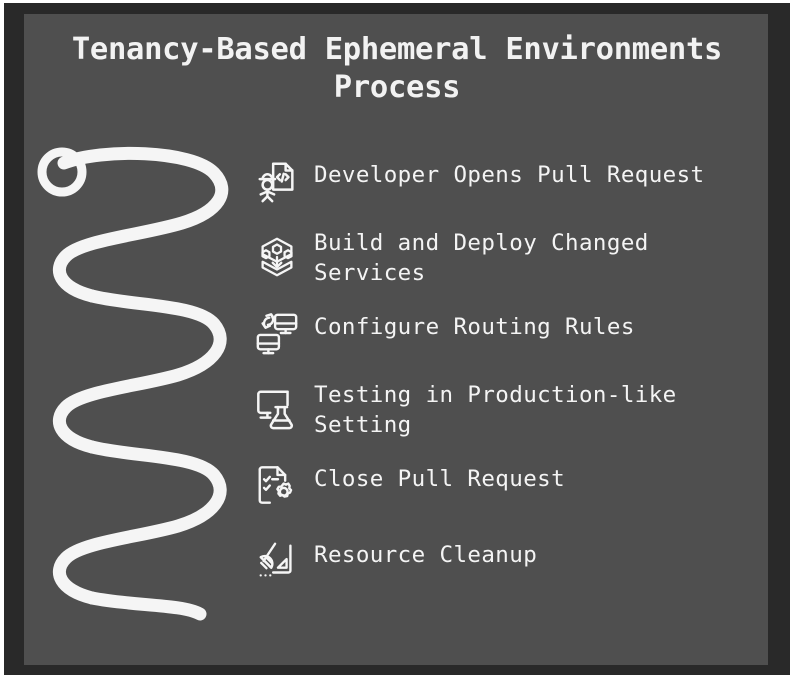 The width and height of the screenshot is (790, 675). I want to click on list-item: Configure Routing Rules, so click(509, 338).